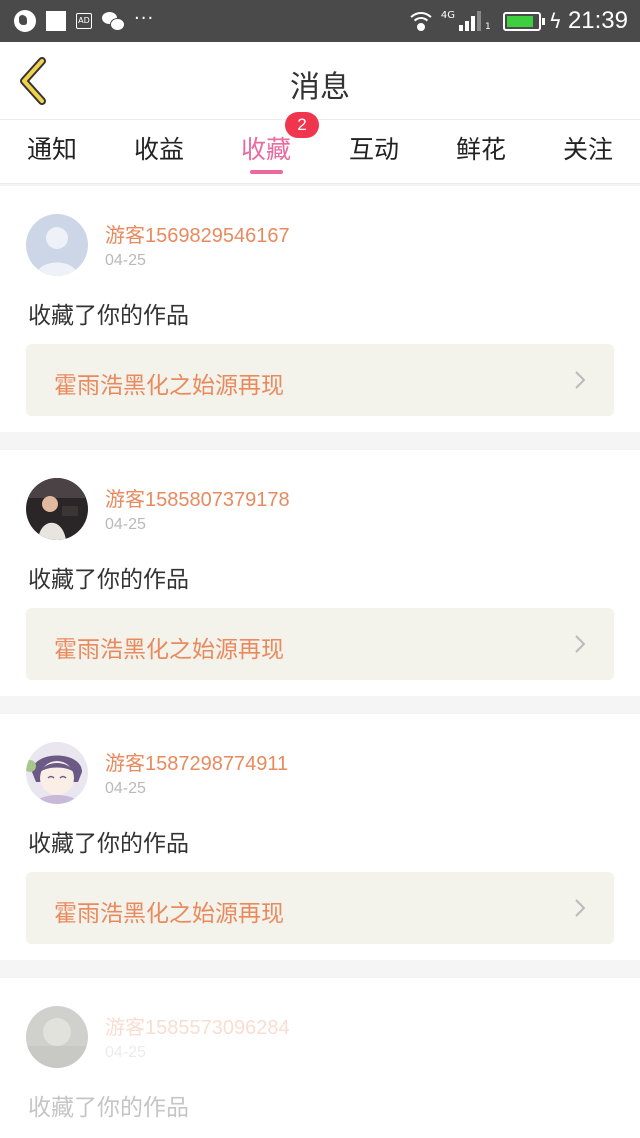 The image size is (640, 1138). Describe the element at coordinates (53, 148) in the screenshot. I see `tab-notifications: 通知` at that location.